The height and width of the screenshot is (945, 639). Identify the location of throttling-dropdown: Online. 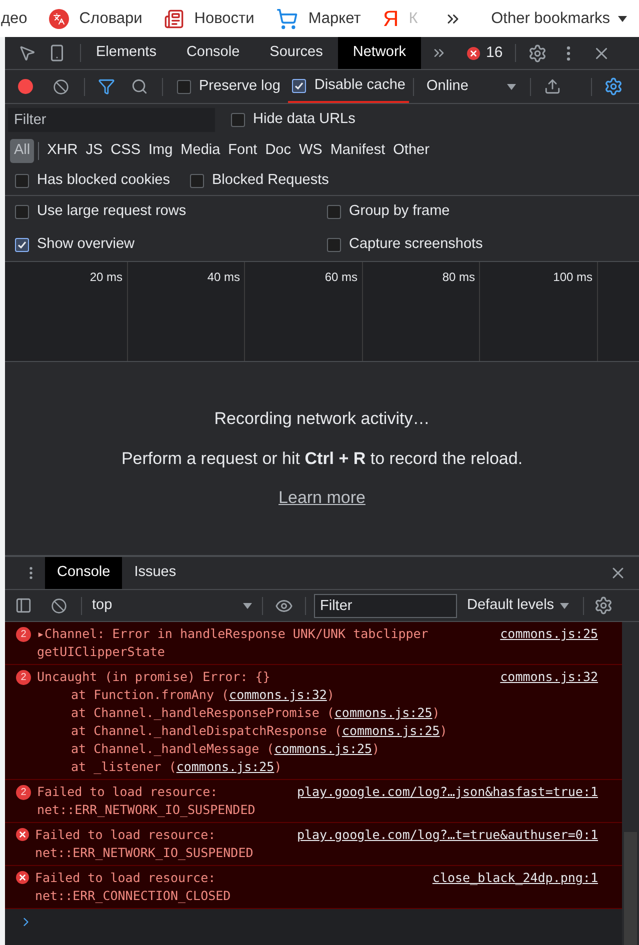
(471, 87).